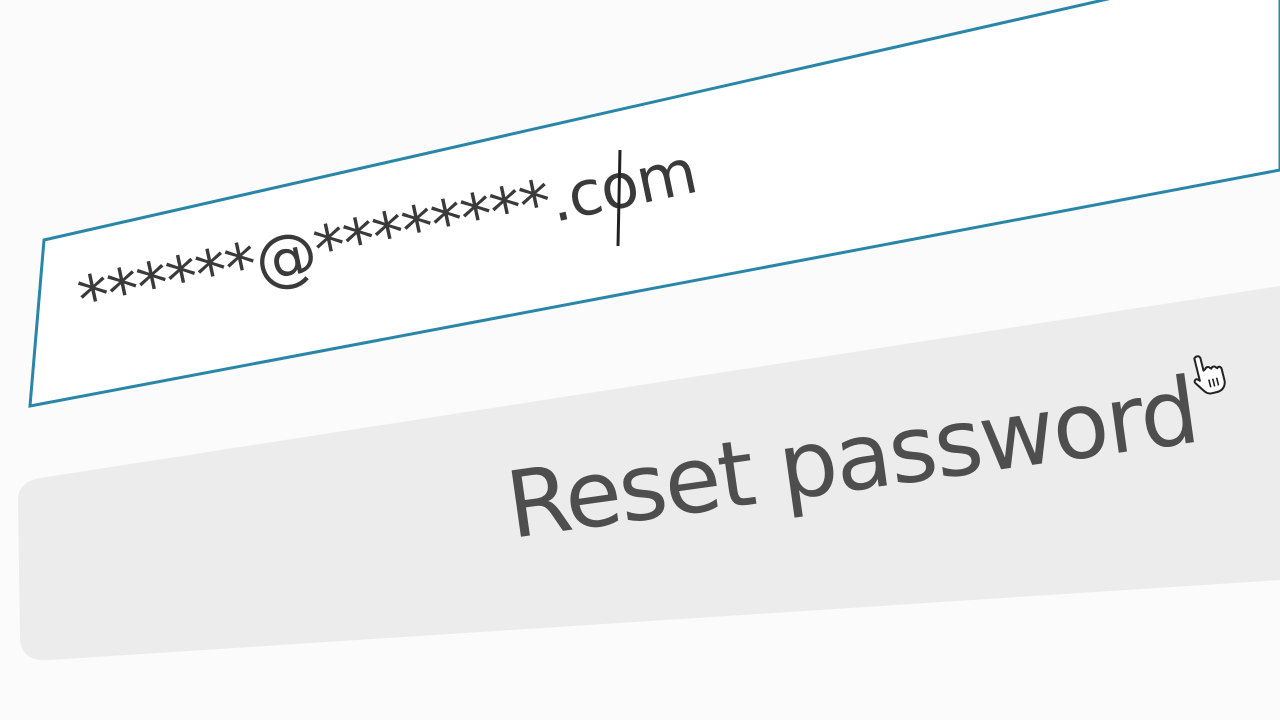 This screenshot has height=720, width=1280. Describe the element at coordinates (619, 198) in the screenshot. I see `text-caret` at that location.